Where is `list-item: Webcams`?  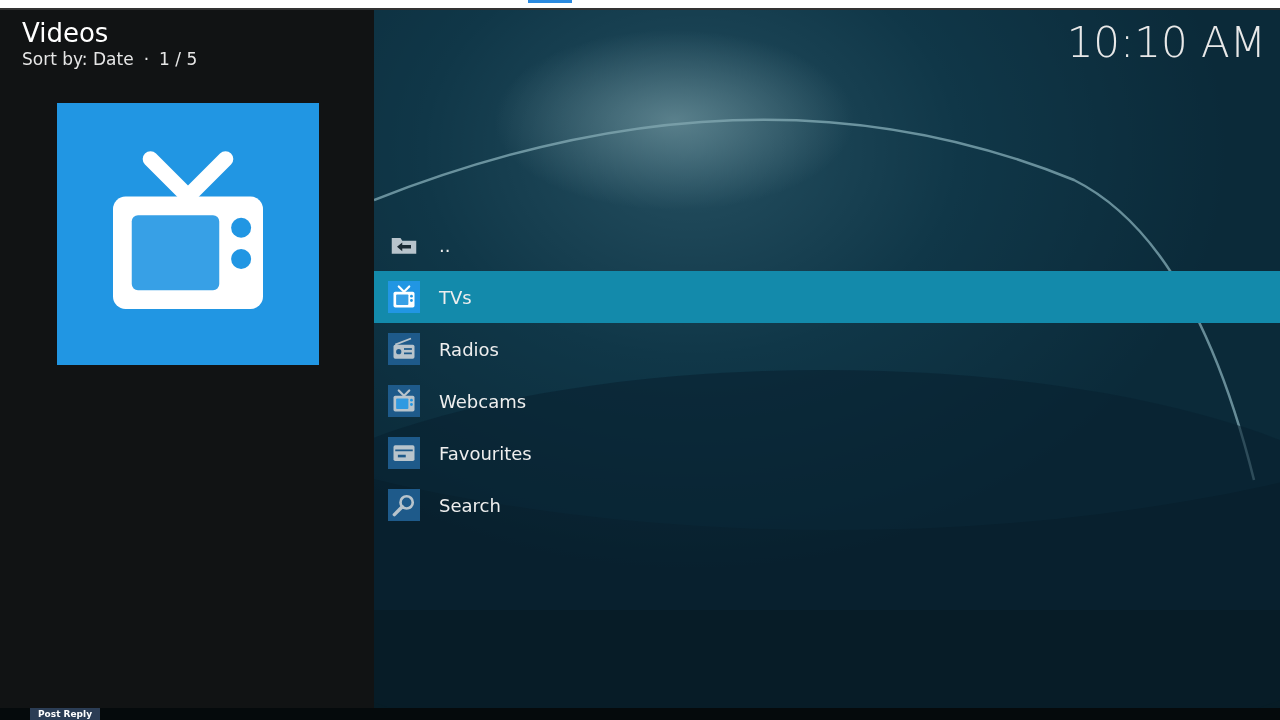
list-item: Webcams is located at coordinates (827, 401).